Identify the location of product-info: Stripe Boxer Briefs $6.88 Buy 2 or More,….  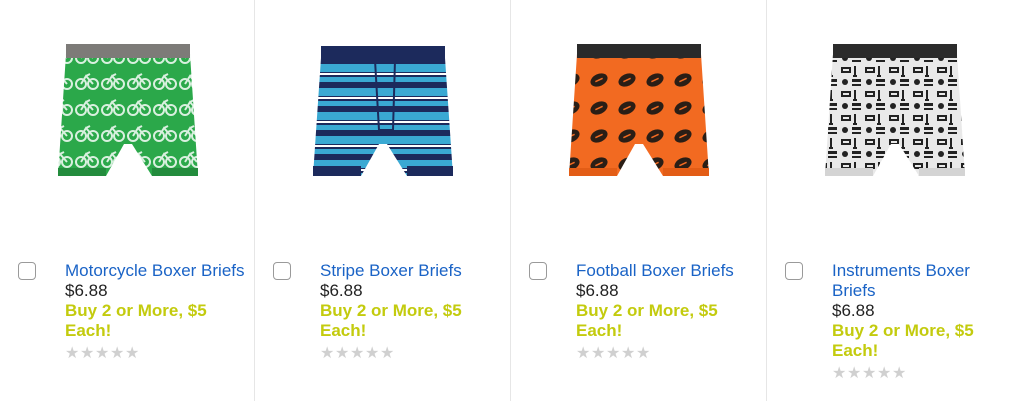
(411, 312).